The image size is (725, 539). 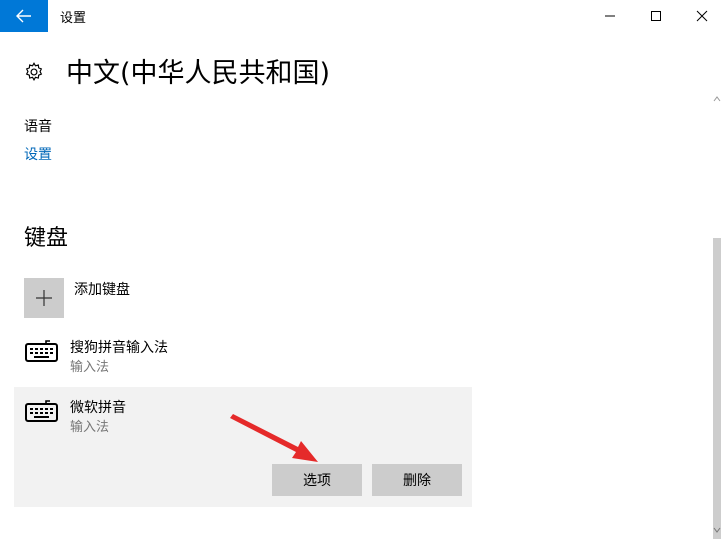 I want to click on annotation-arrow-icon, so click(x=274, y=438).